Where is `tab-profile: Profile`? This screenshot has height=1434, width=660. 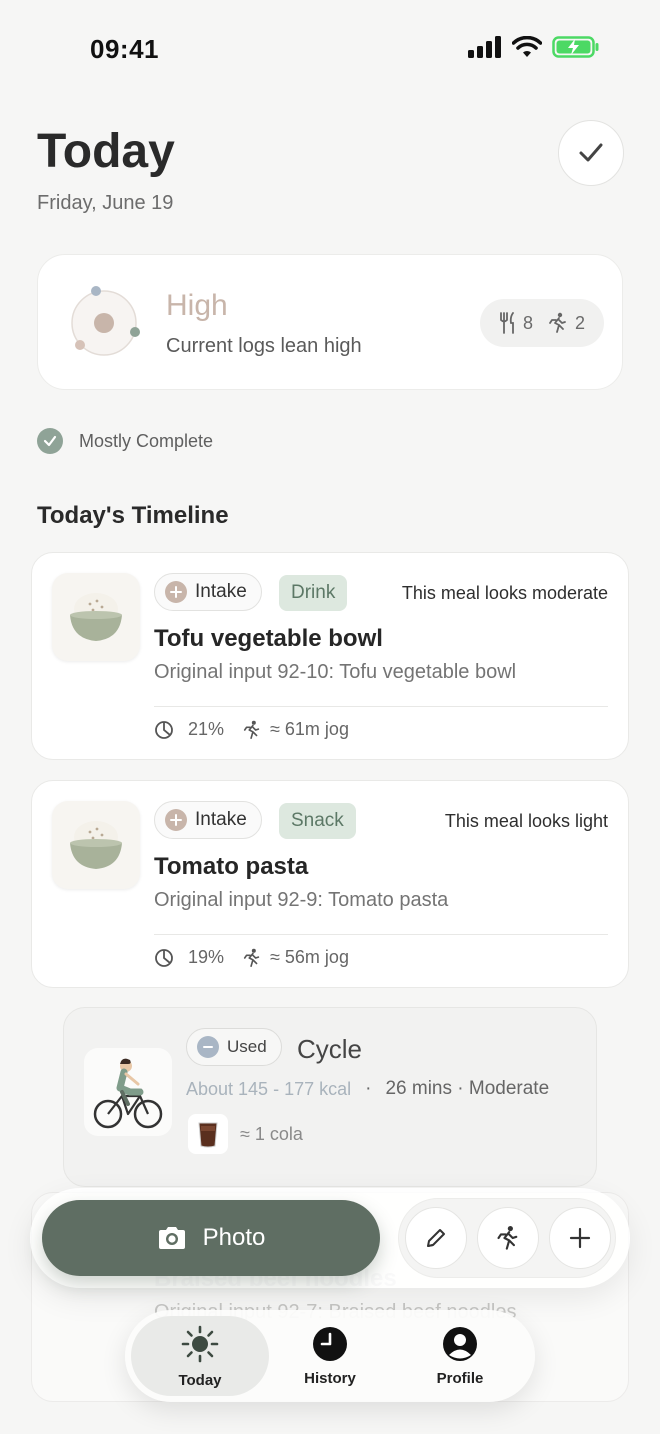 tab-profile: Profile is located at coordinates (460, 1356).